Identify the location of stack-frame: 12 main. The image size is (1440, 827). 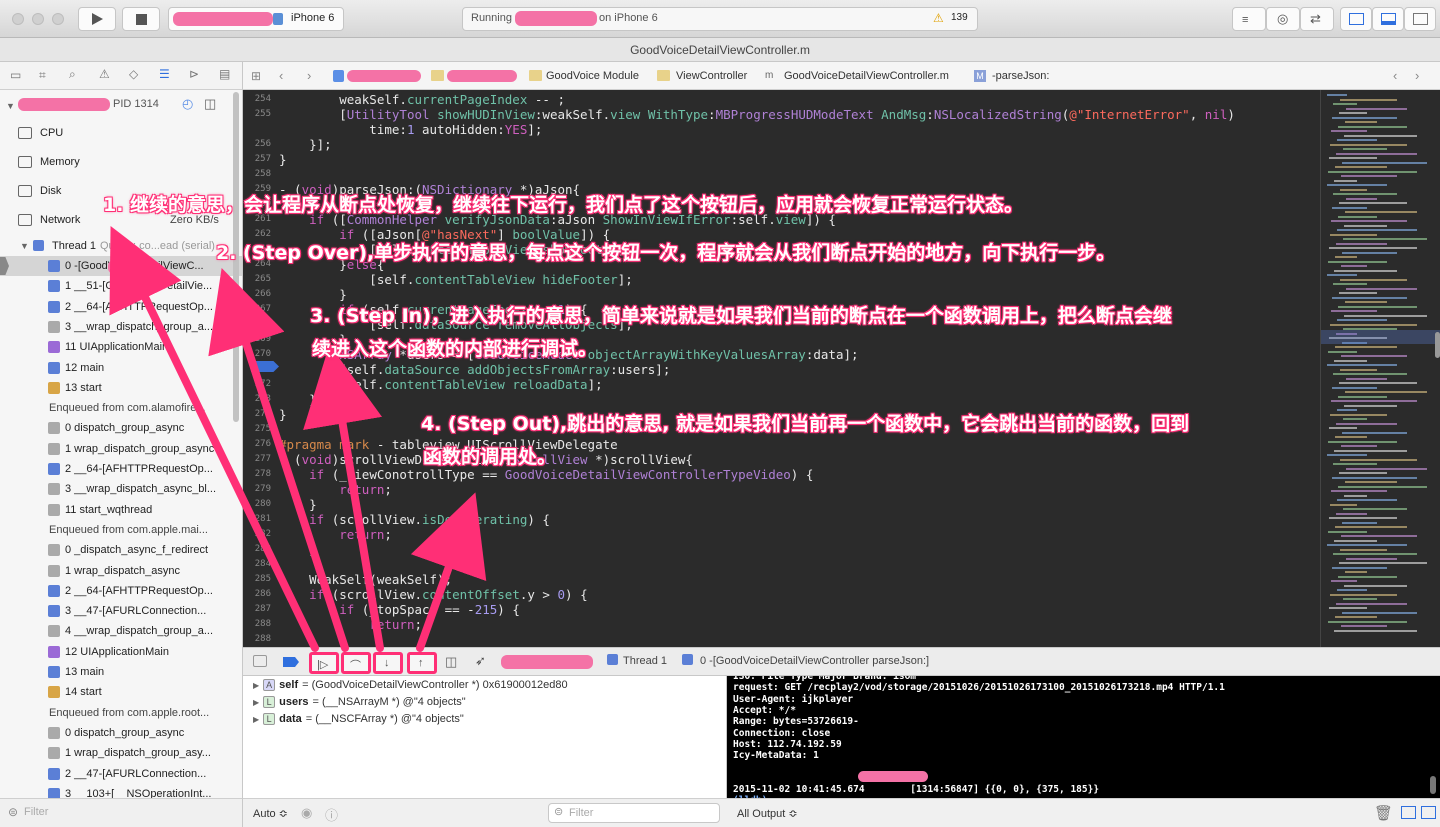
(121, 368).